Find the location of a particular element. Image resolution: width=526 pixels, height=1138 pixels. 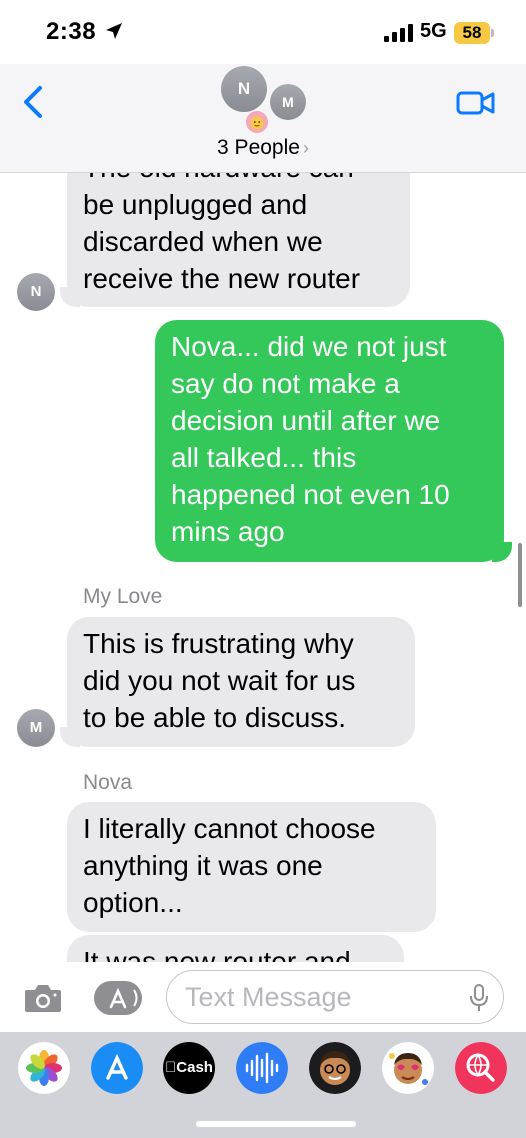

message-line: decision until after we is located at coordinates (306, 420).